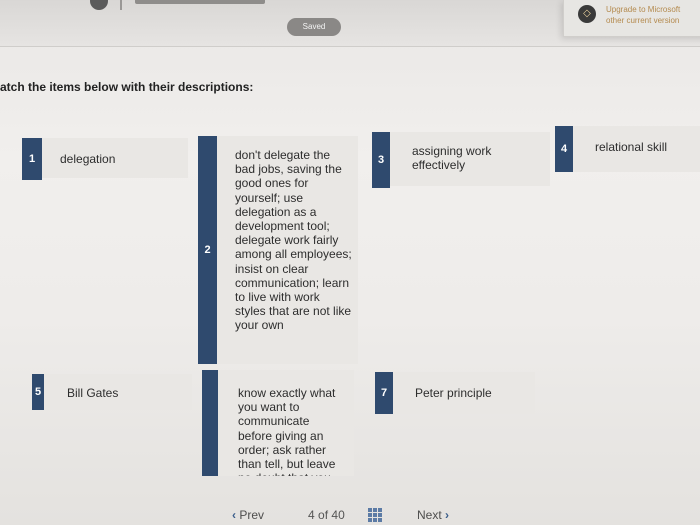 This screenshot has height=525, width=700. I want to click on item-number-badge: 4, so click(564, 149).